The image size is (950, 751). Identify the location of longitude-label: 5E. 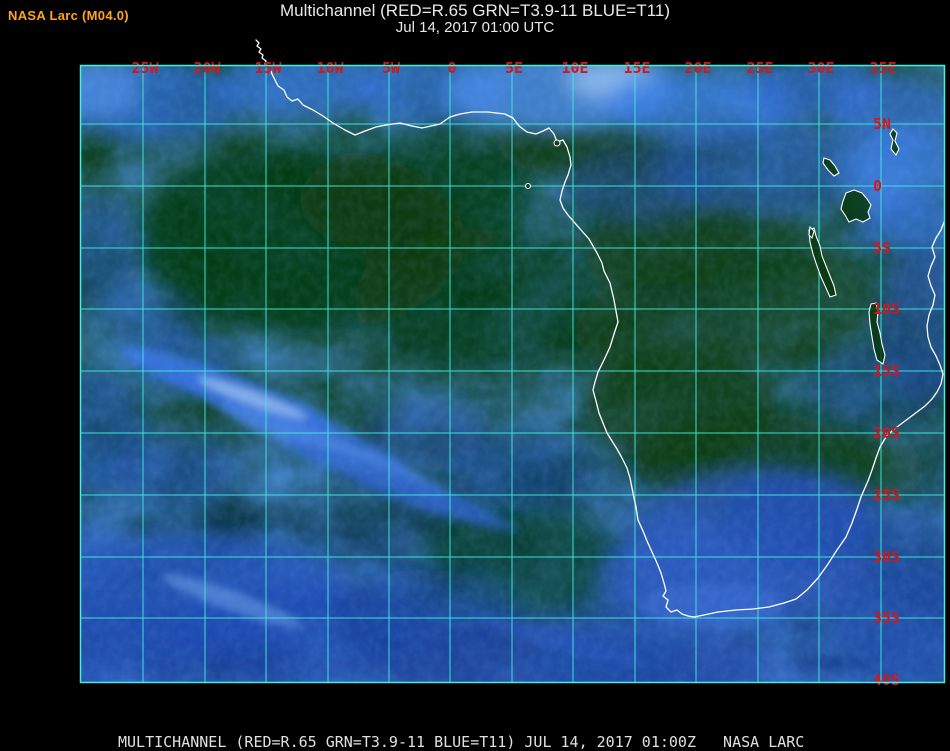
(514, 68).